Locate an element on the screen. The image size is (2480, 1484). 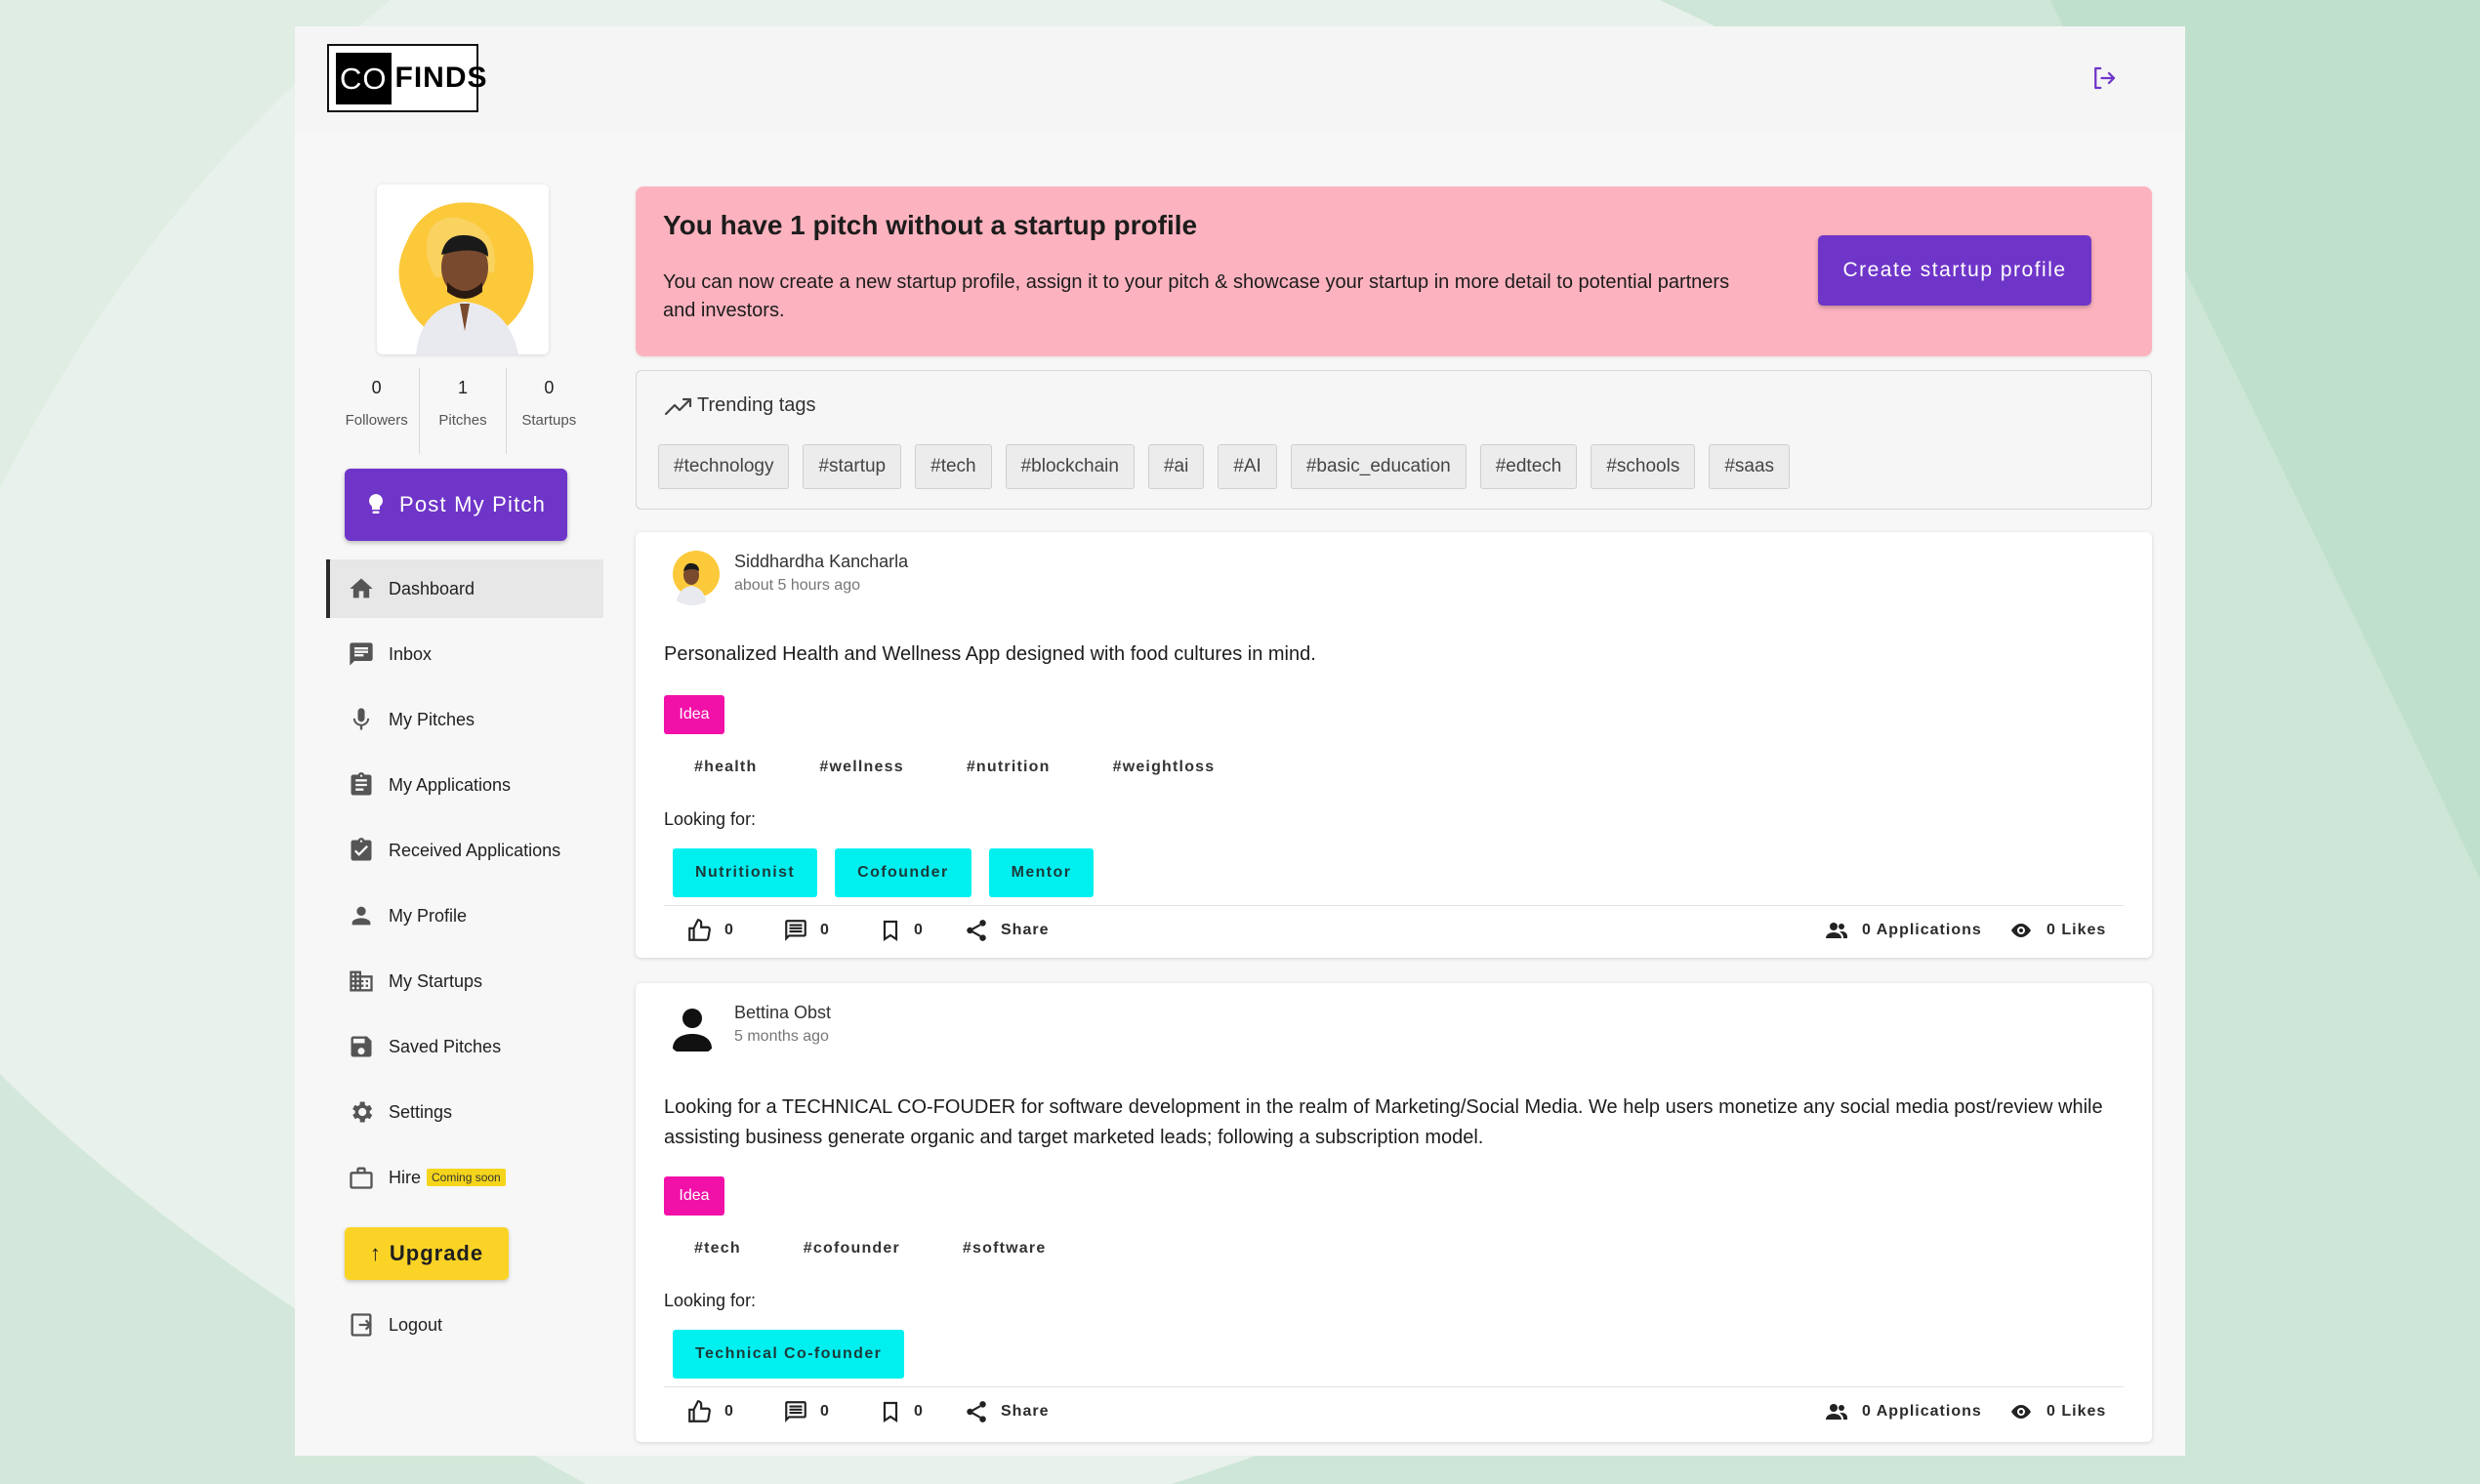
people-icon is located at coordinates (1836, 931).